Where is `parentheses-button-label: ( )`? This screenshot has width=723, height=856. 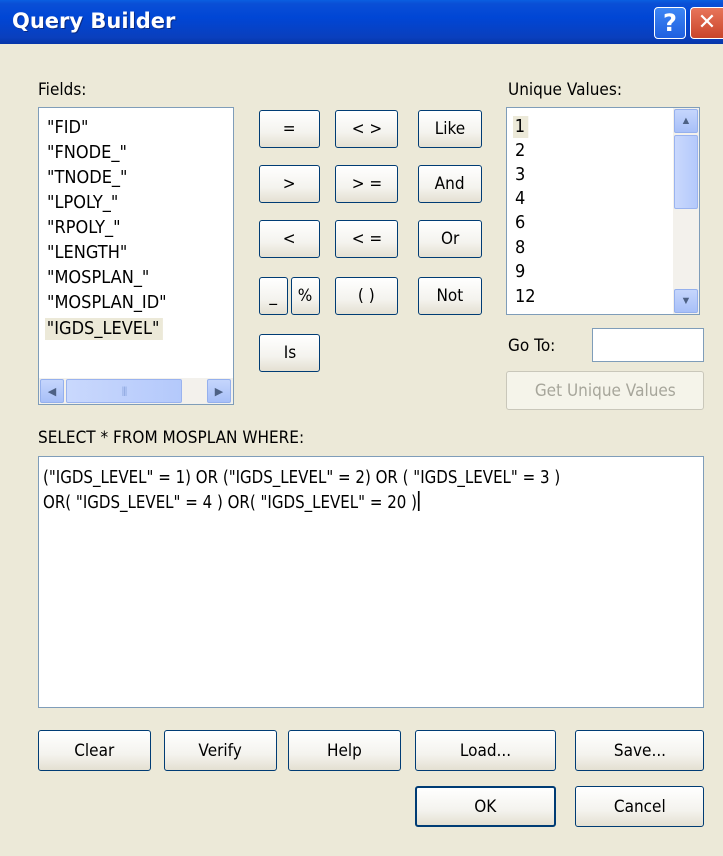 parentheses-button-label: ( ) is located at coordinates (366, 296).